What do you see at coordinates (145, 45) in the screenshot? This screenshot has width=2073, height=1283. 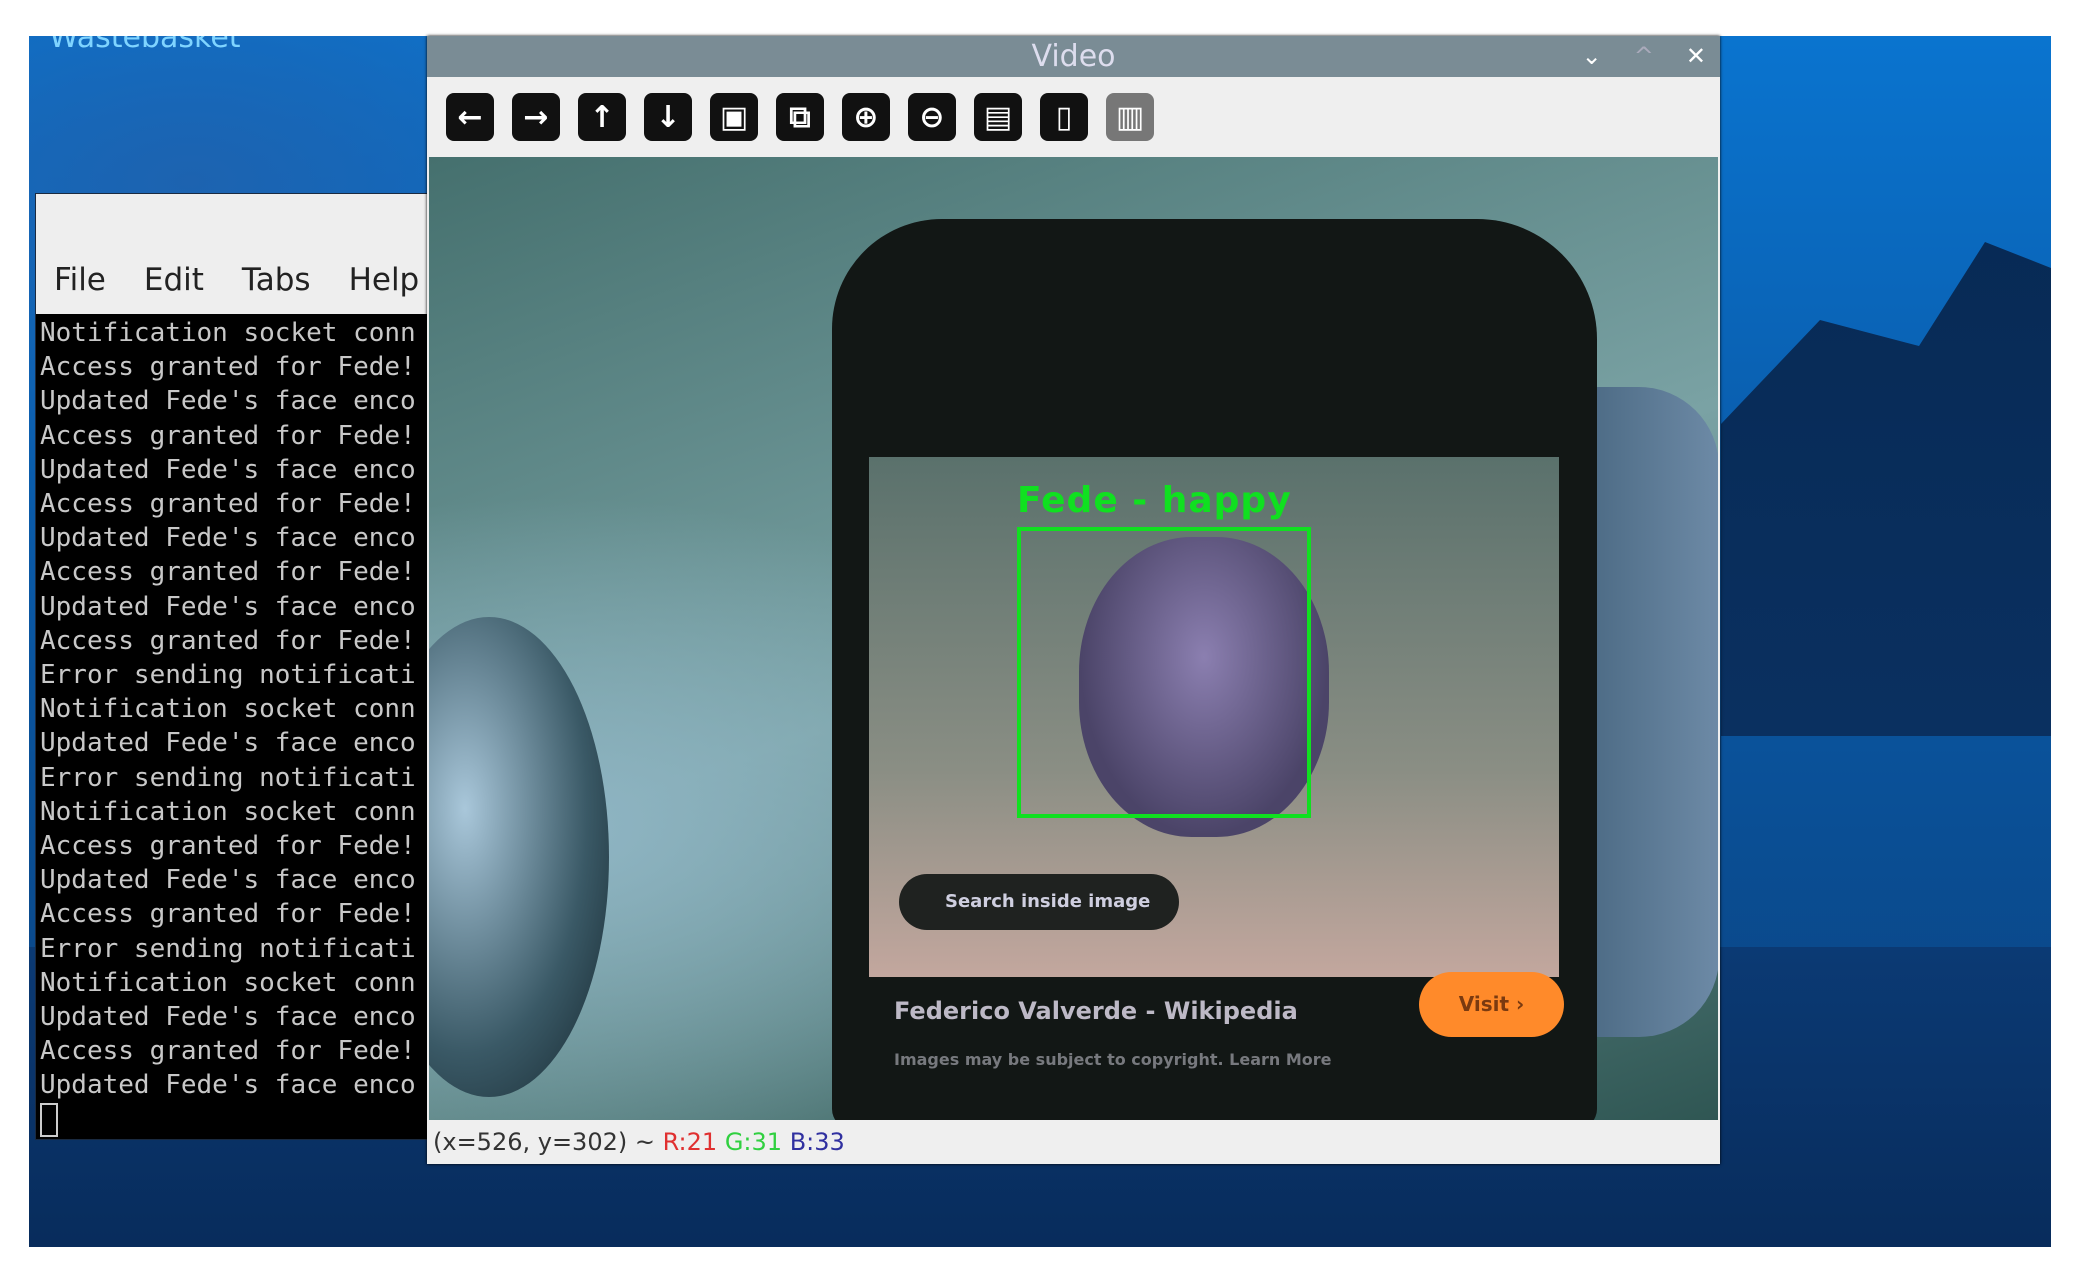 I see `wastebasket-label: Wastebasket` at bounding box center [145, 45].